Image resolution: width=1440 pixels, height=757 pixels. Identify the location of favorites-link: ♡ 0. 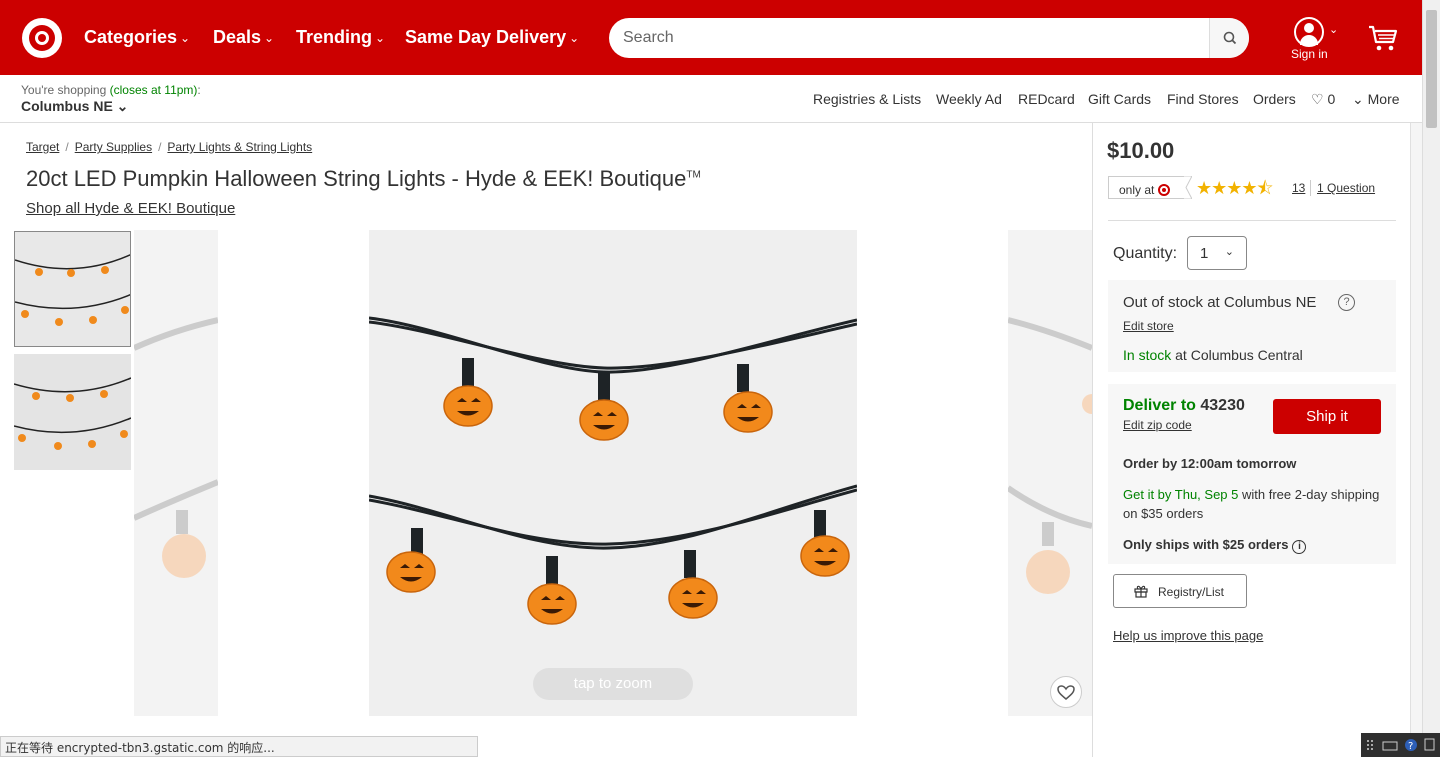
(1323, 99).